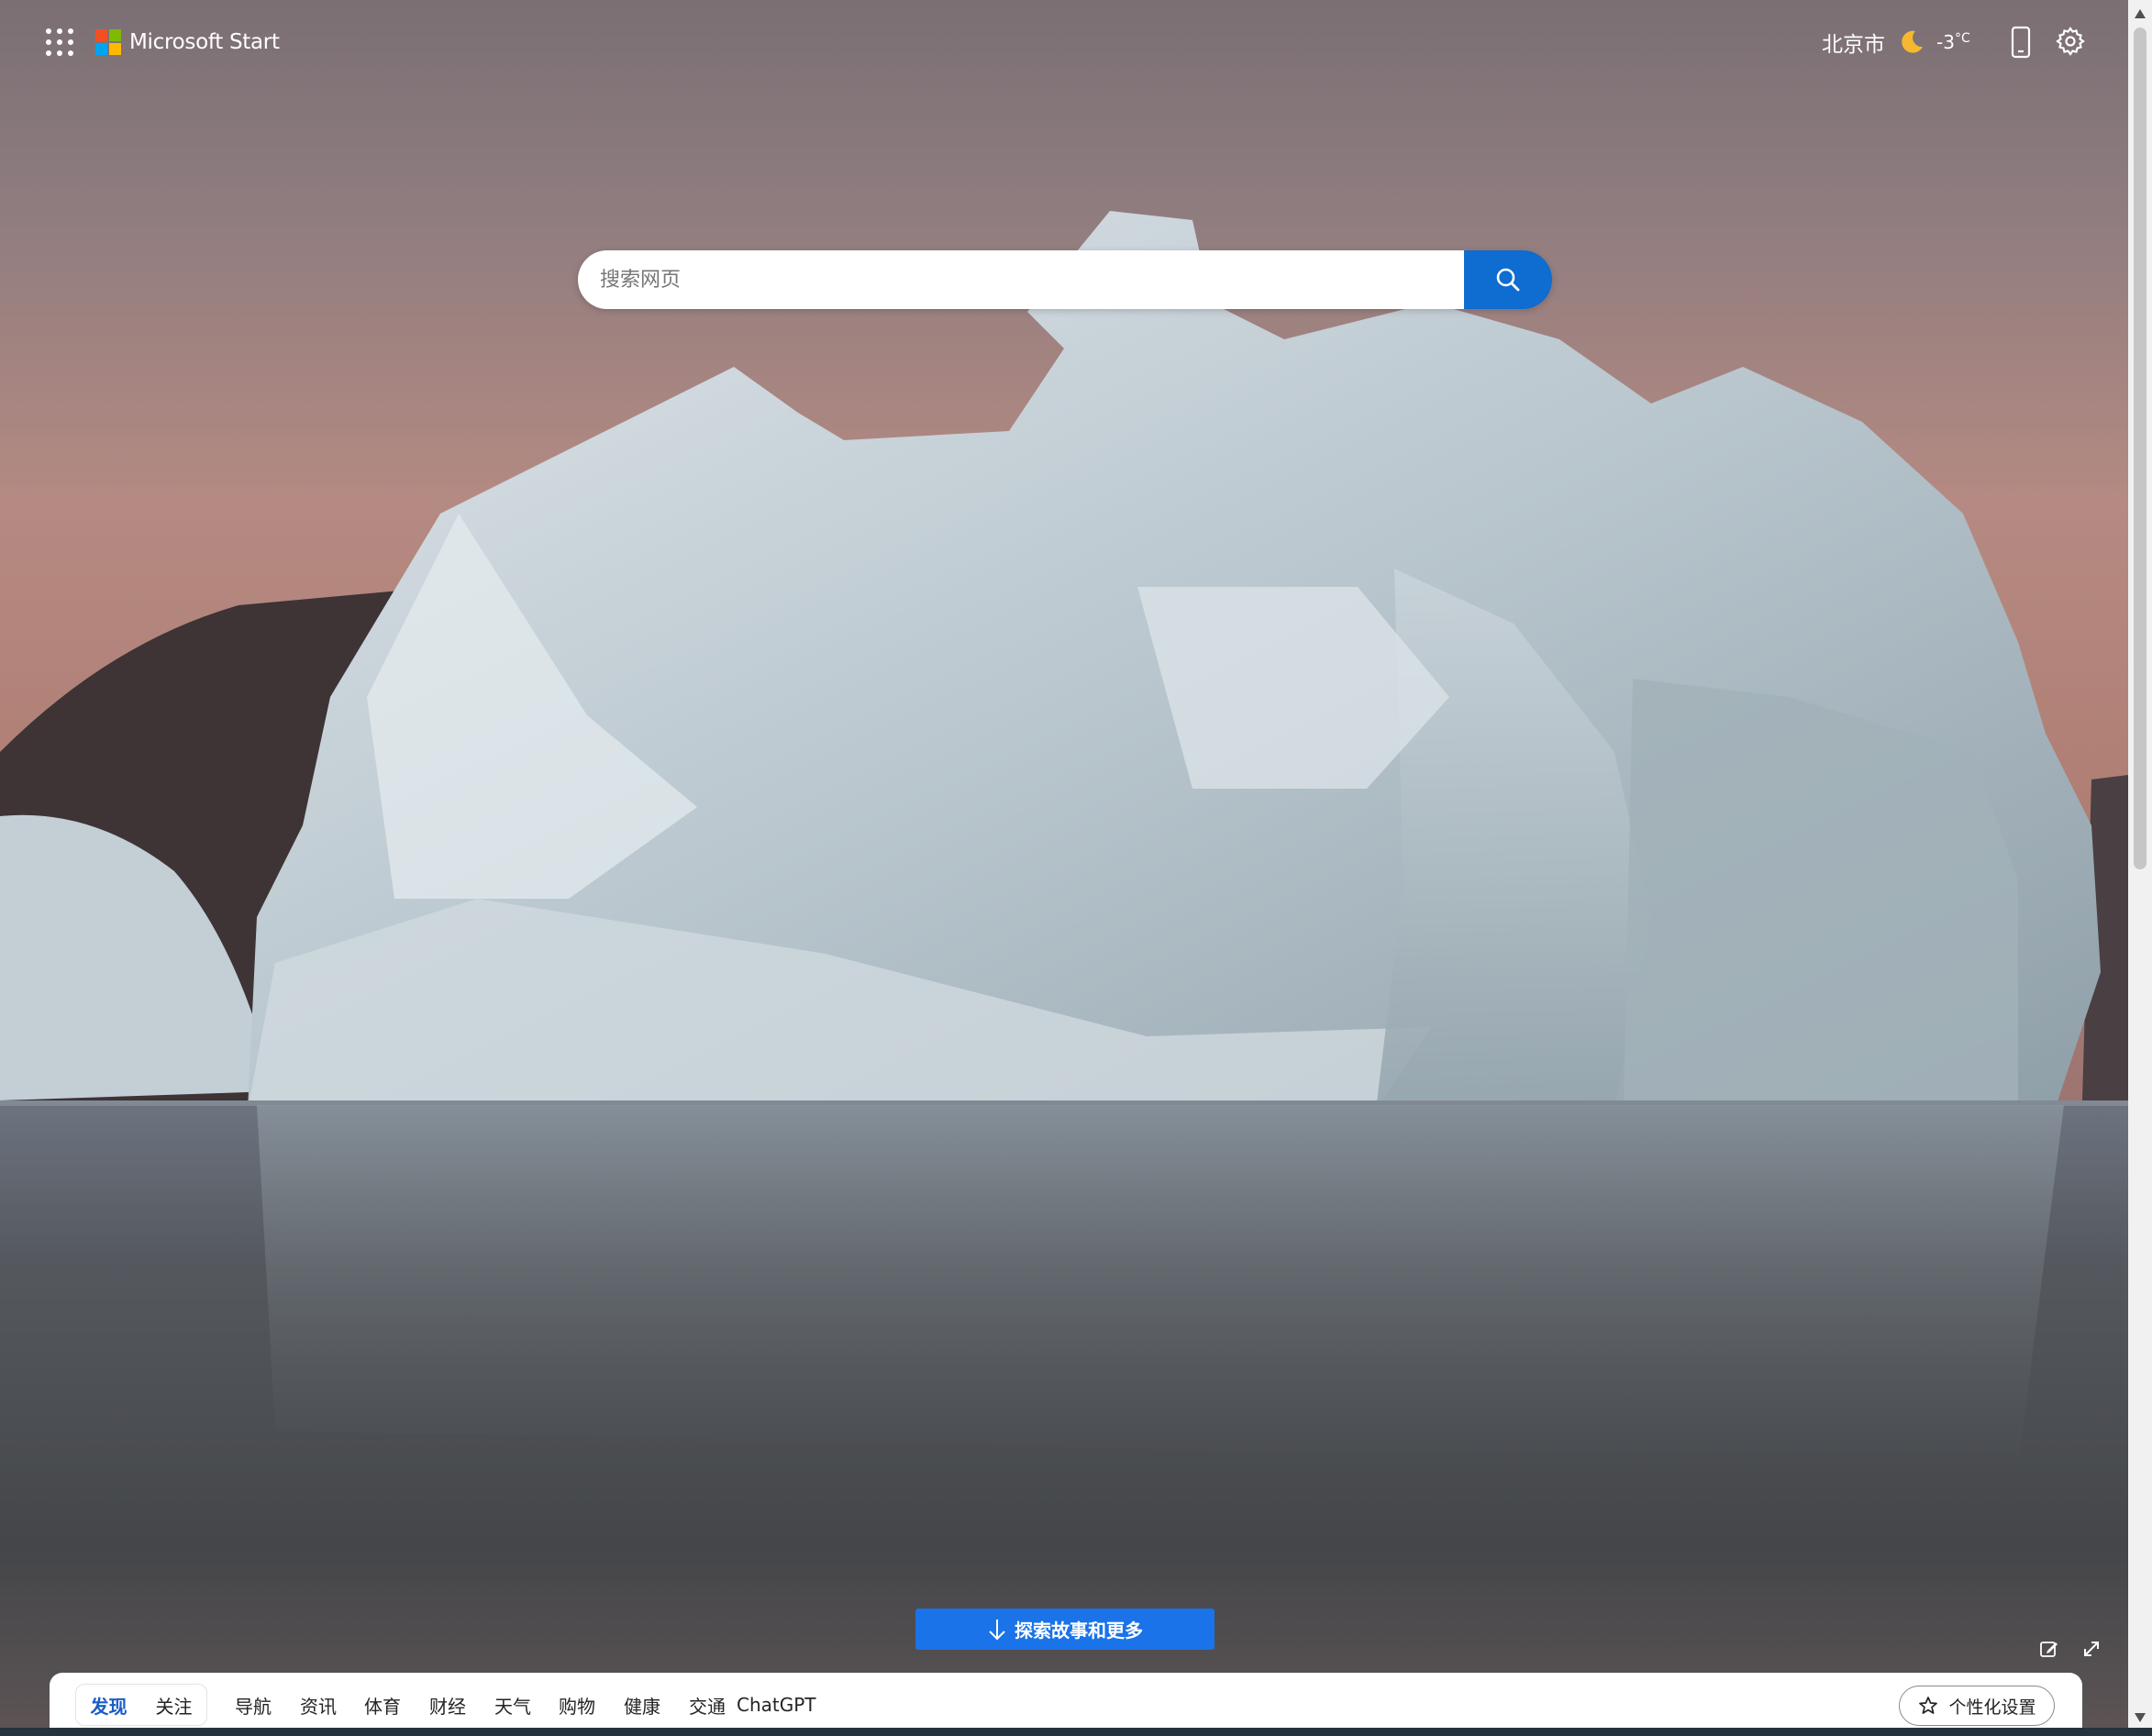  I want to click on search-button, so click(1508, 279).